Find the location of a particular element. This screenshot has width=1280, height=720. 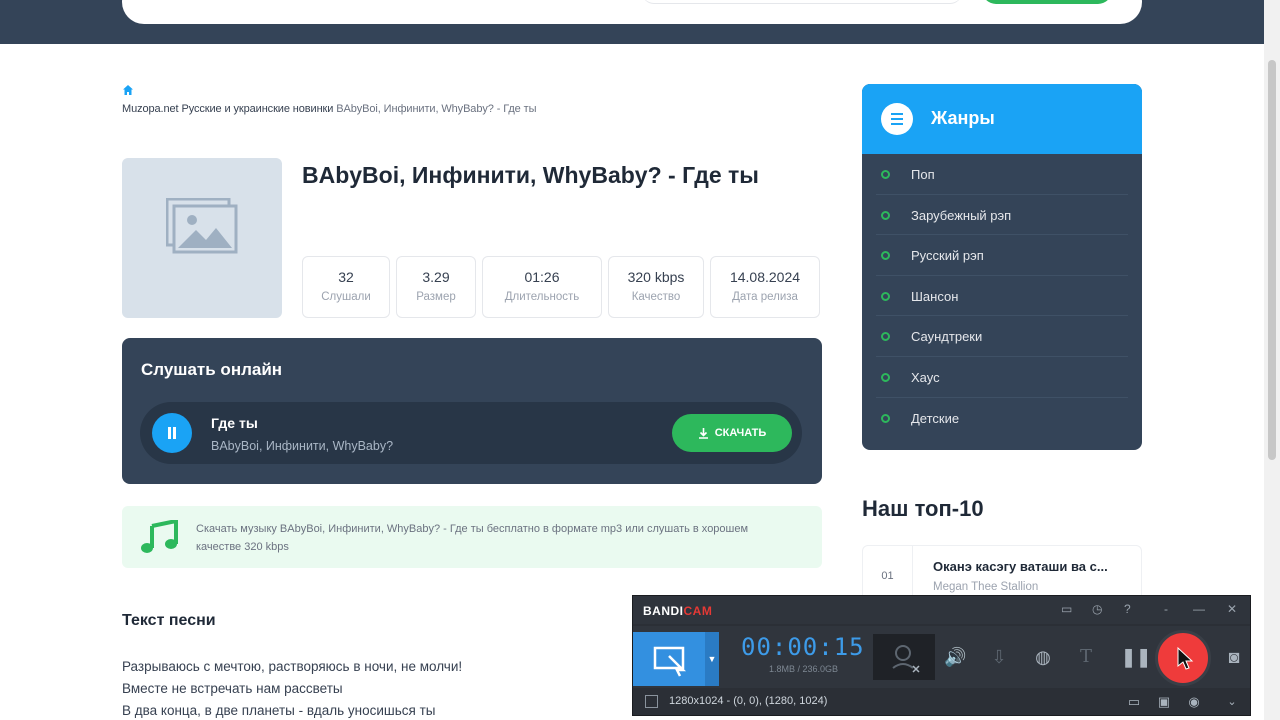

genre-label: Шансон is located at coordinates (934, 296).